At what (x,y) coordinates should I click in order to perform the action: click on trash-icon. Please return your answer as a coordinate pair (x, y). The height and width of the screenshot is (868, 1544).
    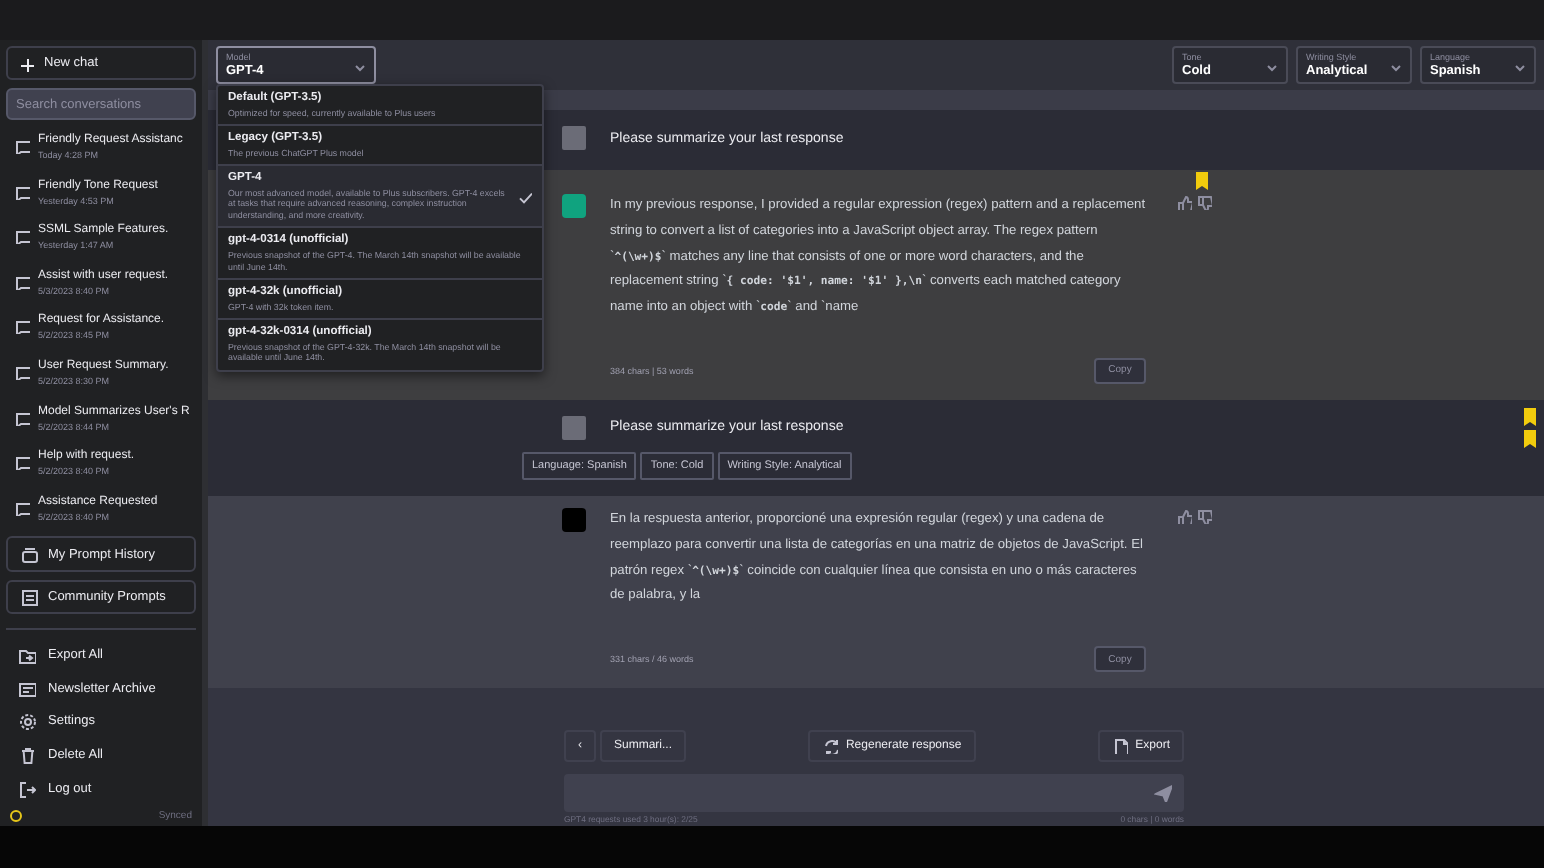
    Looking at the image, I should click on (27, 755).